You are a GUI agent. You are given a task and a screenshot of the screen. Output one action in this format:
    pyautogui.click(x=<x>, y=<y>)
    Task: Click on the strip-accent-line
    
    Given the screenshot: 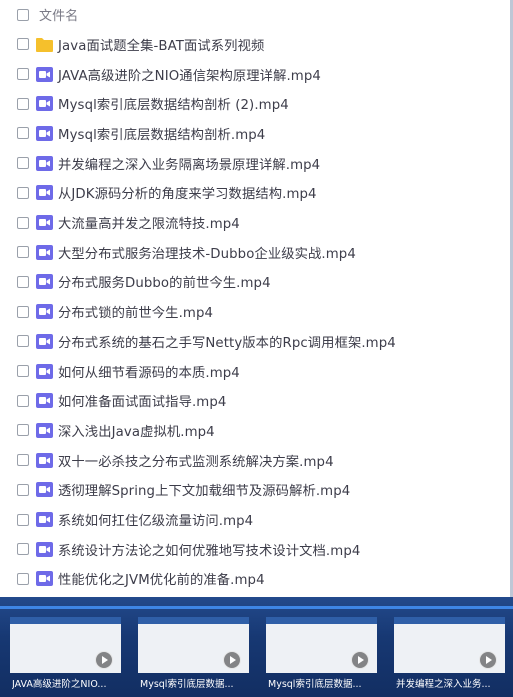 What is the action you would take?
    pyautogui.click(x=256, y=607)
    